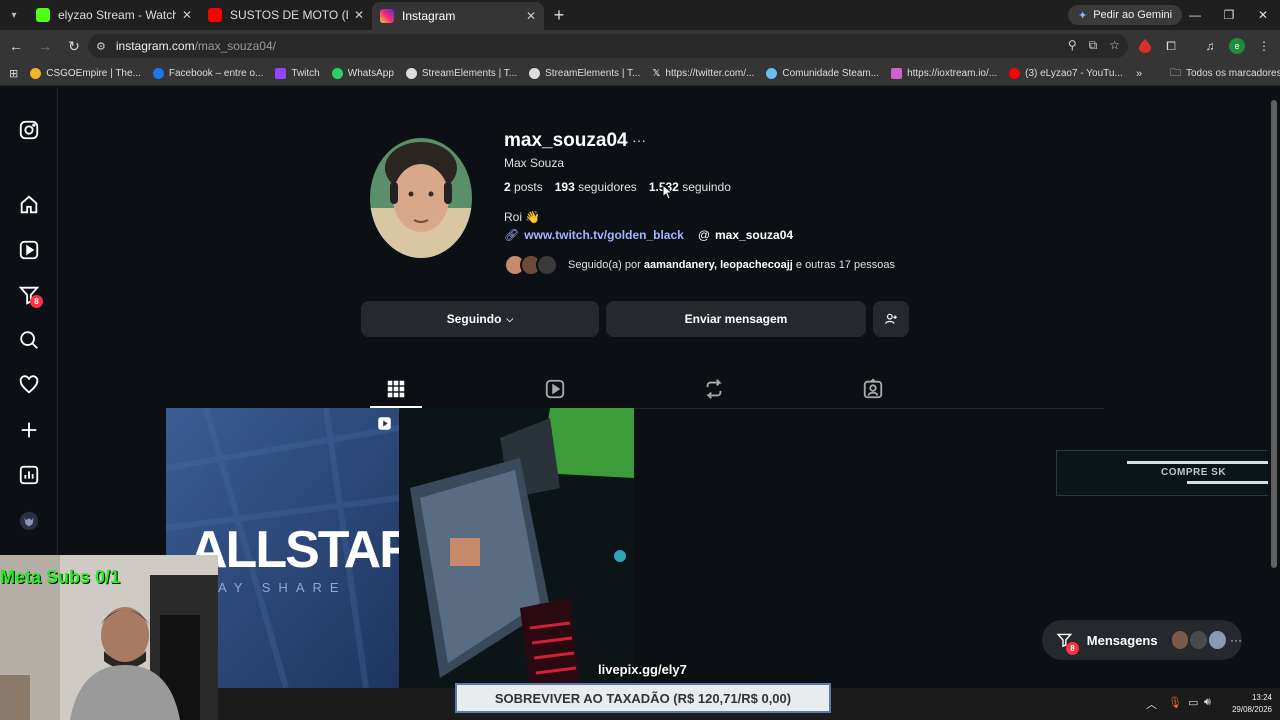 This screenshot has height=720, width=1280. Describe the element at coordinates (1252, 704) in the screenshot. I see `taskbar-clock: 13:24 29/08/2026` at that location.